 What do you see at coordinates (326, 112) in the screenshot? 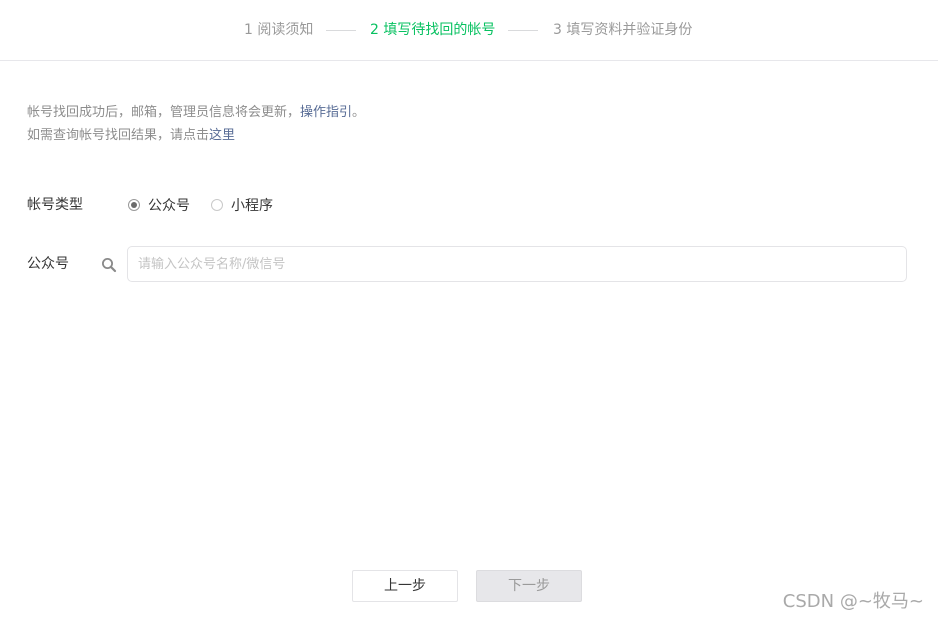
I see `operation-guide-link: 操作指引` at bounding box center [326, 112].